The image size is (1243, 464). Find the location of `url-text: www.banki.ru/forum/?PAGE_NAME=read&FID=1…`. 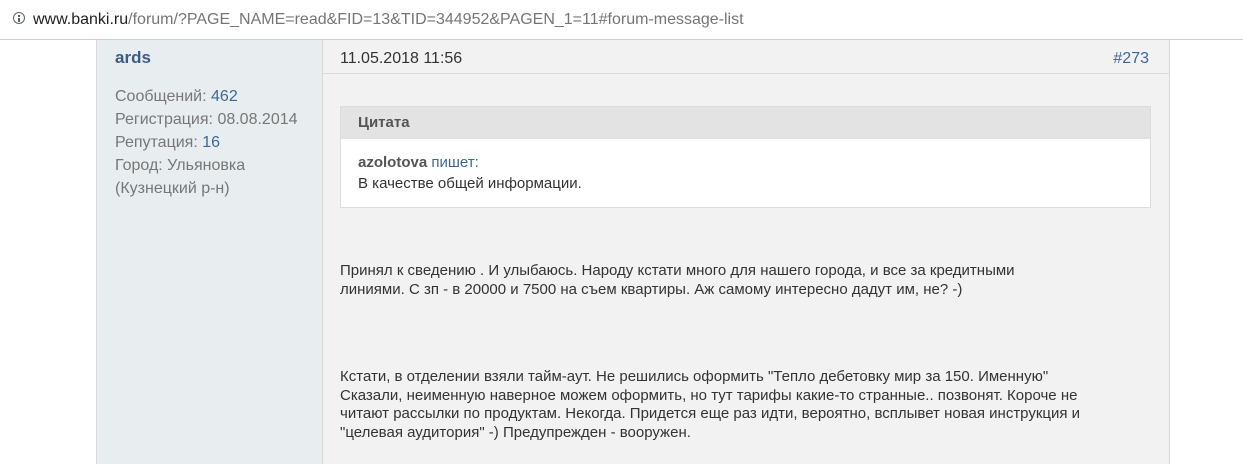

url-text: www.banki.ru/forum/?PAGE_NAME=read&FID=1… is located at coordinates (388, 20).